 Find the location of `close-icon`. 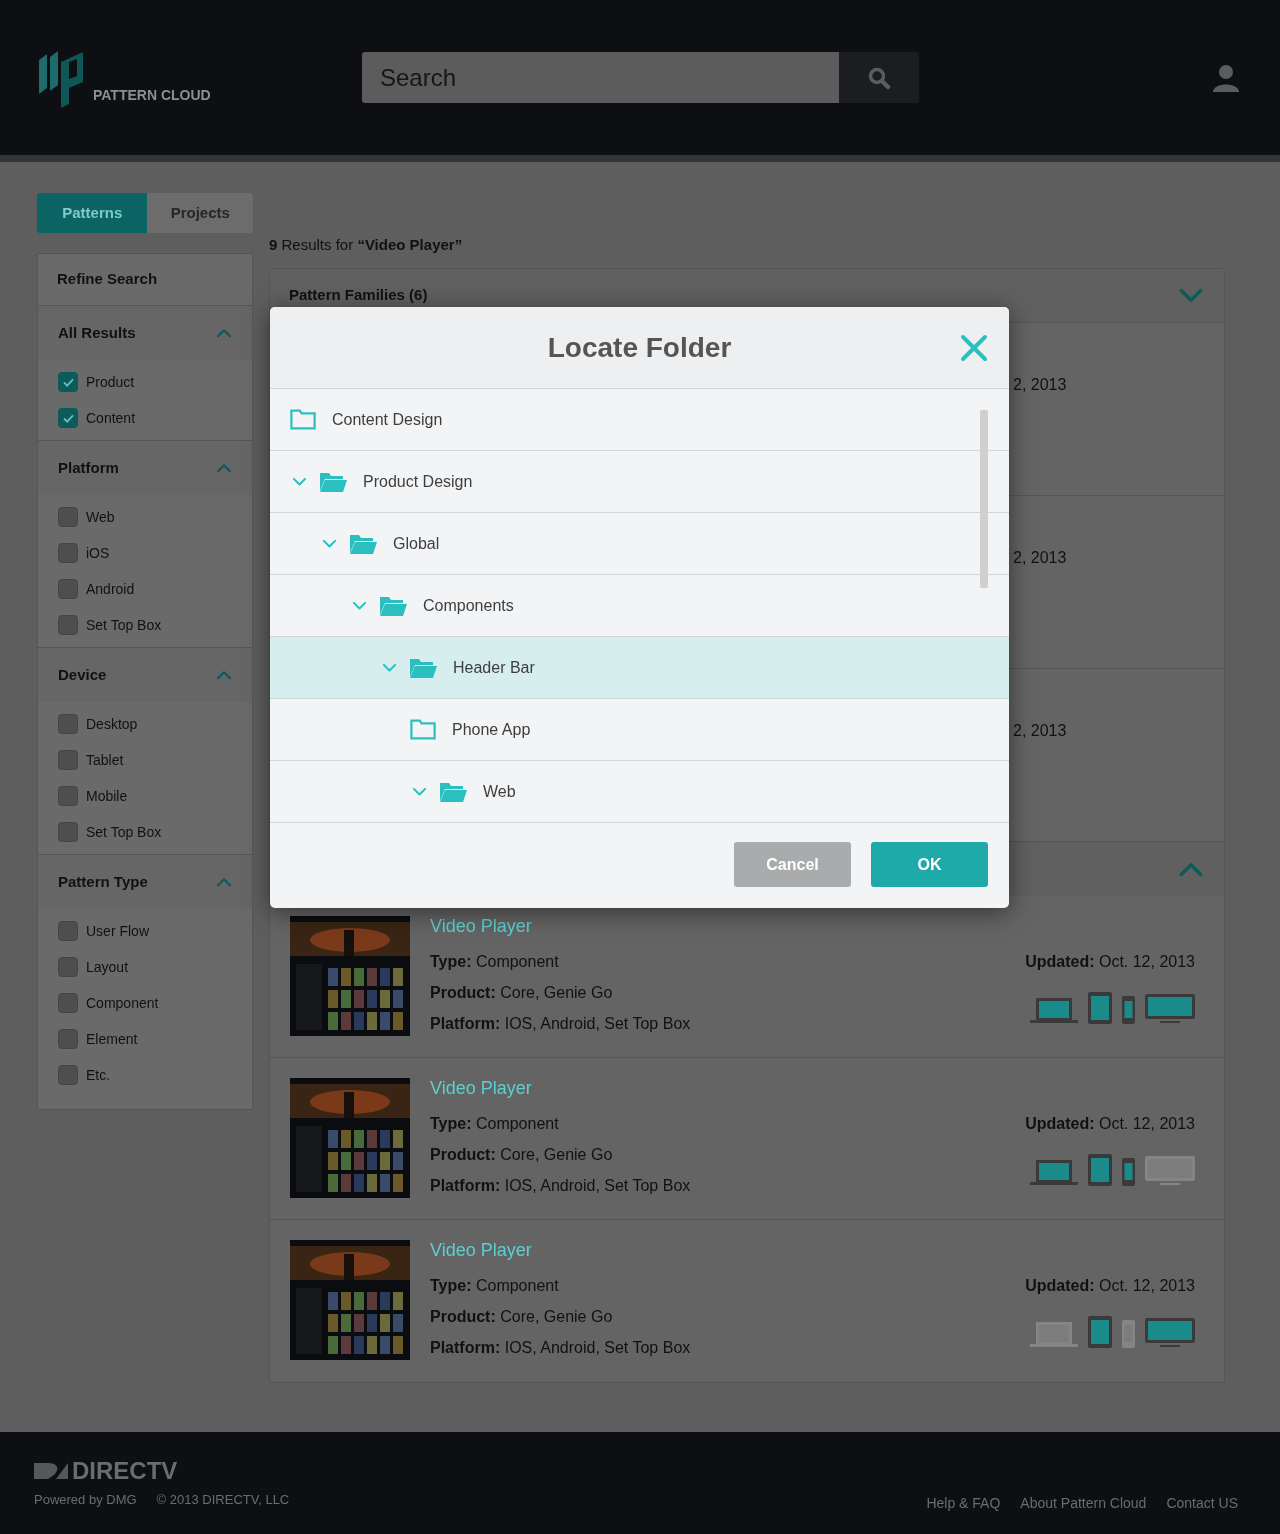

close-icon is located at coordinates (974, 348).